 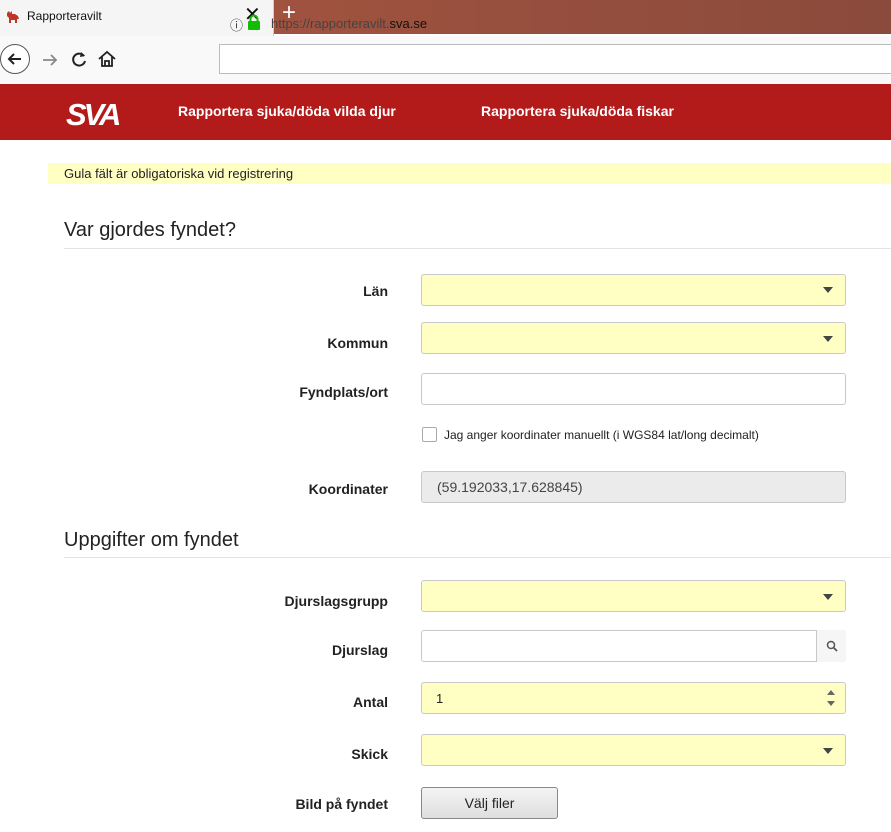 What do you see at coordinates (577, 111) in the screenshot?
I see `nav-link-fish: Rapportera sjuka/döda fiskar` at bounding box center [577, 111].